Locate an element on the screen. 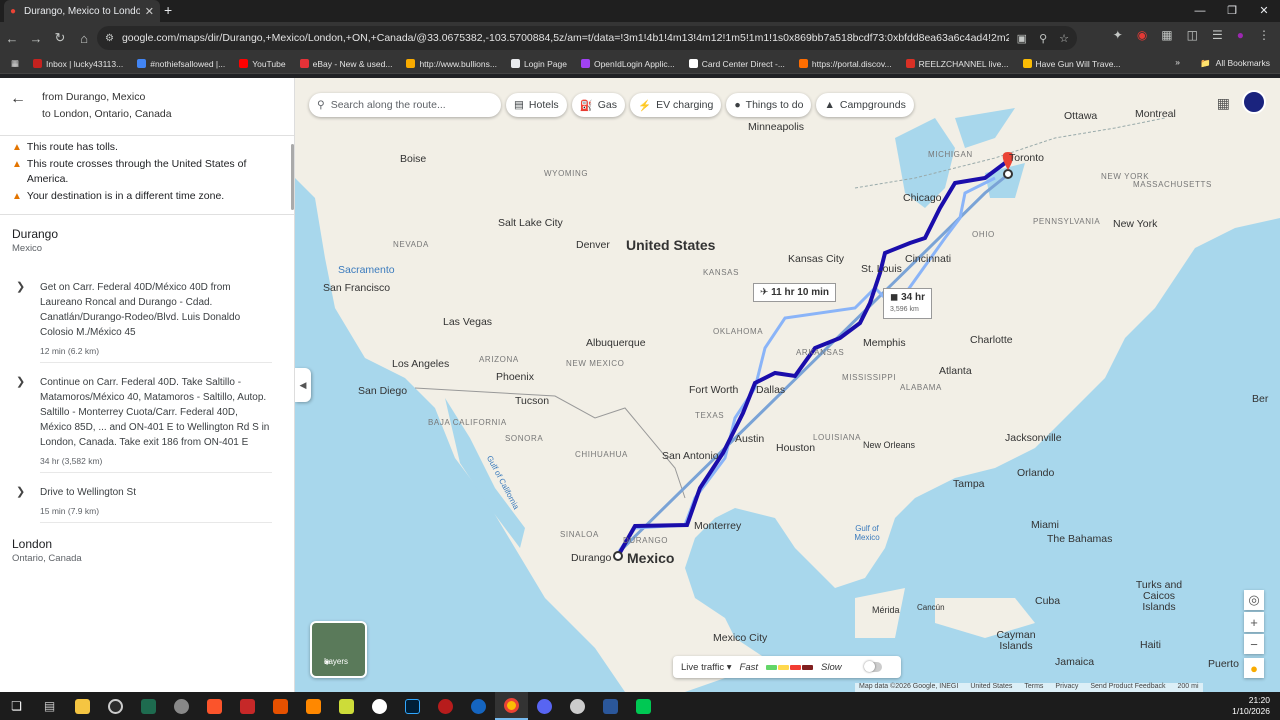 The image size is (1280, 720). more-bookmarks-icon: » is located at coordinates (1177, 62).